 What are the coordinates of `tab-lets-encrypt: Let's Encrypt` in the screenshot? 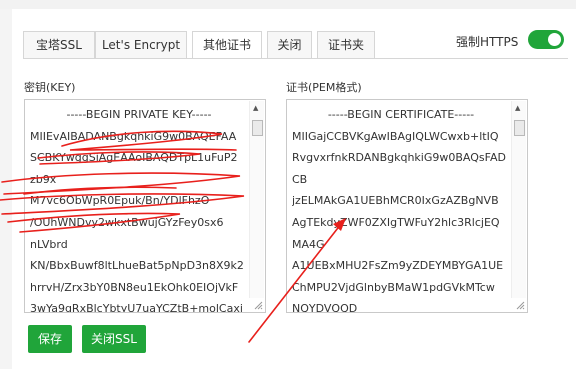 It's located at (141, 45).